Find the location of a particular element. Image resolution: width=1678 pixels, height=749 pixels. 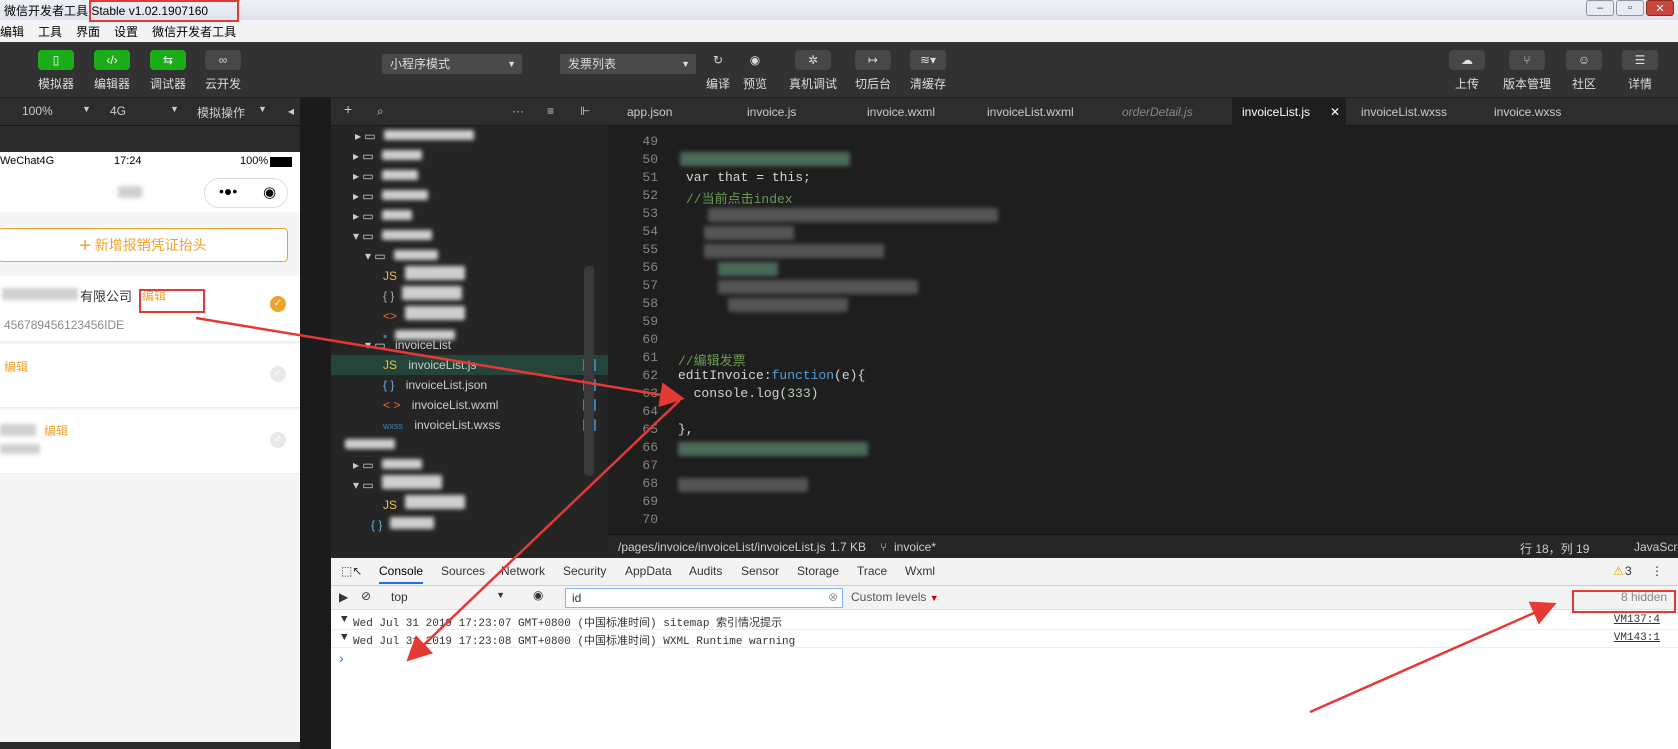

arrow-to-console is located at coordinates (543, 530).